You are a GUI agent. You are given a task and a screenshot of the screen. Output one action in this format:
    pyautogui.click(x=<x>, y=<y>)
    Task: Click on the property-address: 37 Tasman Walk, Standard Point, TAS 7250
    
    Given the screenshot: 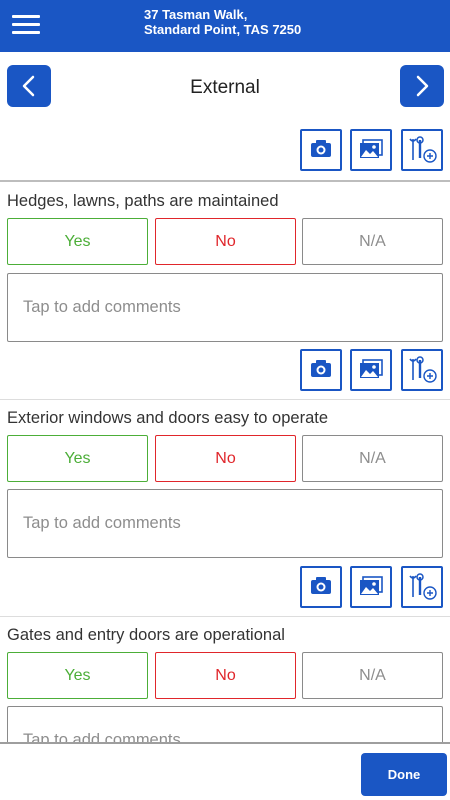 What is the action you would take?
    pyautogui.click(x=222, y=22)
    